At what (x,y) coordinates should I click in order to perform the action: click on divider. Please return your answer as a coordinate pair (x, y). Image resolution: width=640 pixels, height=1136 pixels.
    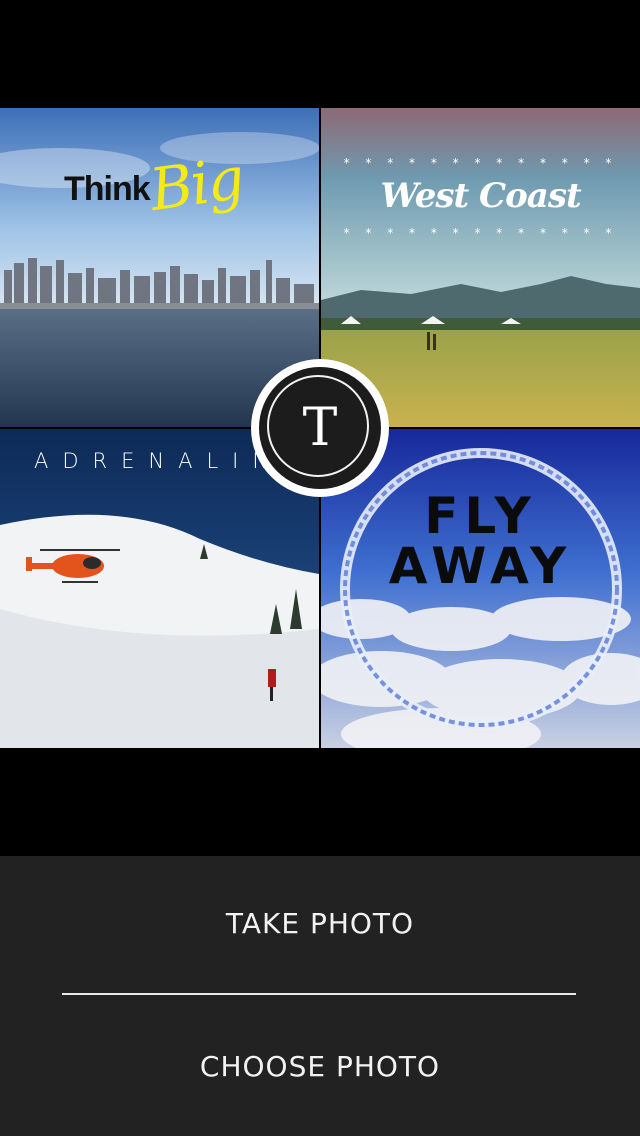
    Looking at the image, I should click on (319, 994).